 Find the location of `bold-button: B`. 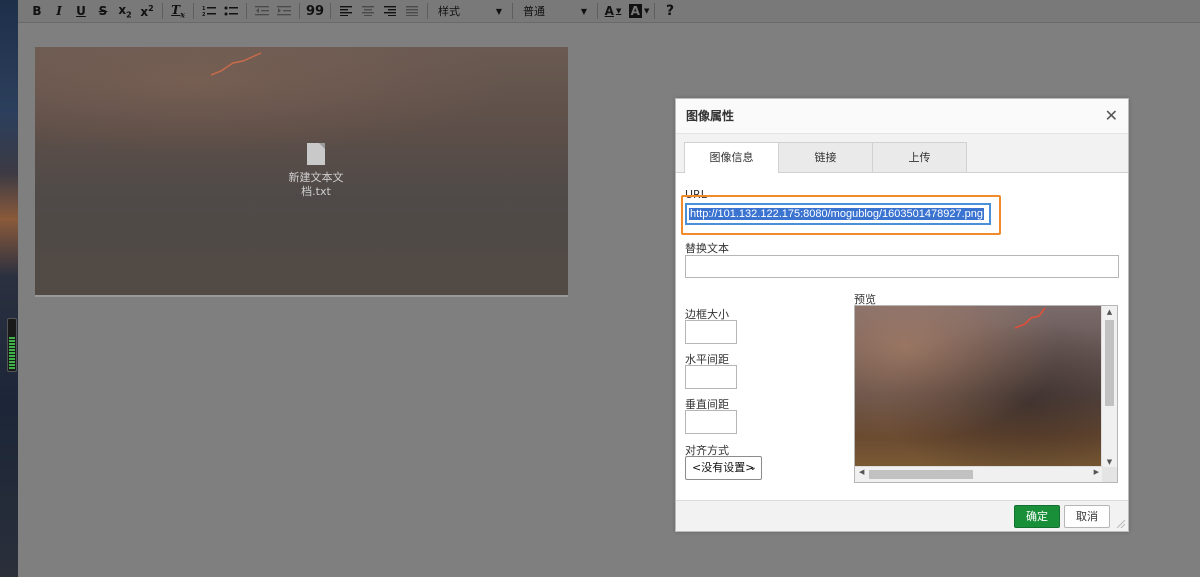

bold-button: B is located at coordinates (37, 11).